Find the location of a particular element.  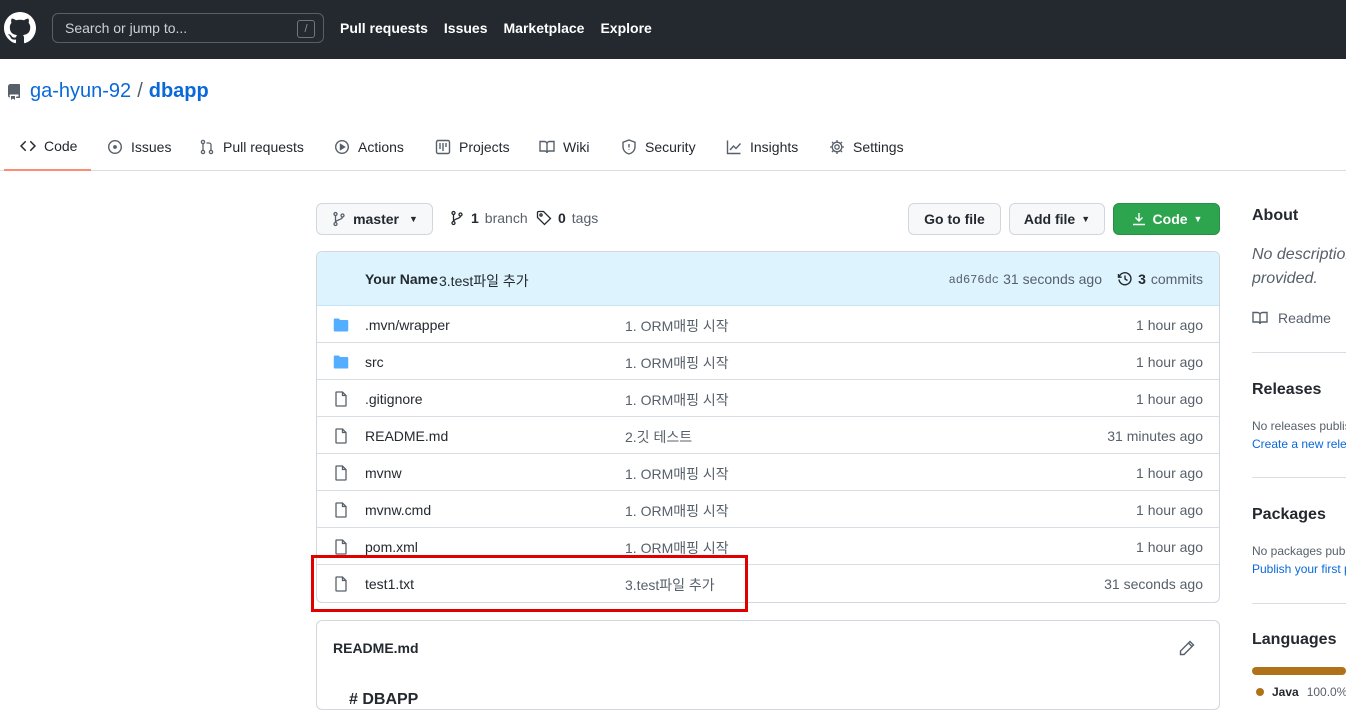

tab-insights: Insights is located at coordinates (762, 146).